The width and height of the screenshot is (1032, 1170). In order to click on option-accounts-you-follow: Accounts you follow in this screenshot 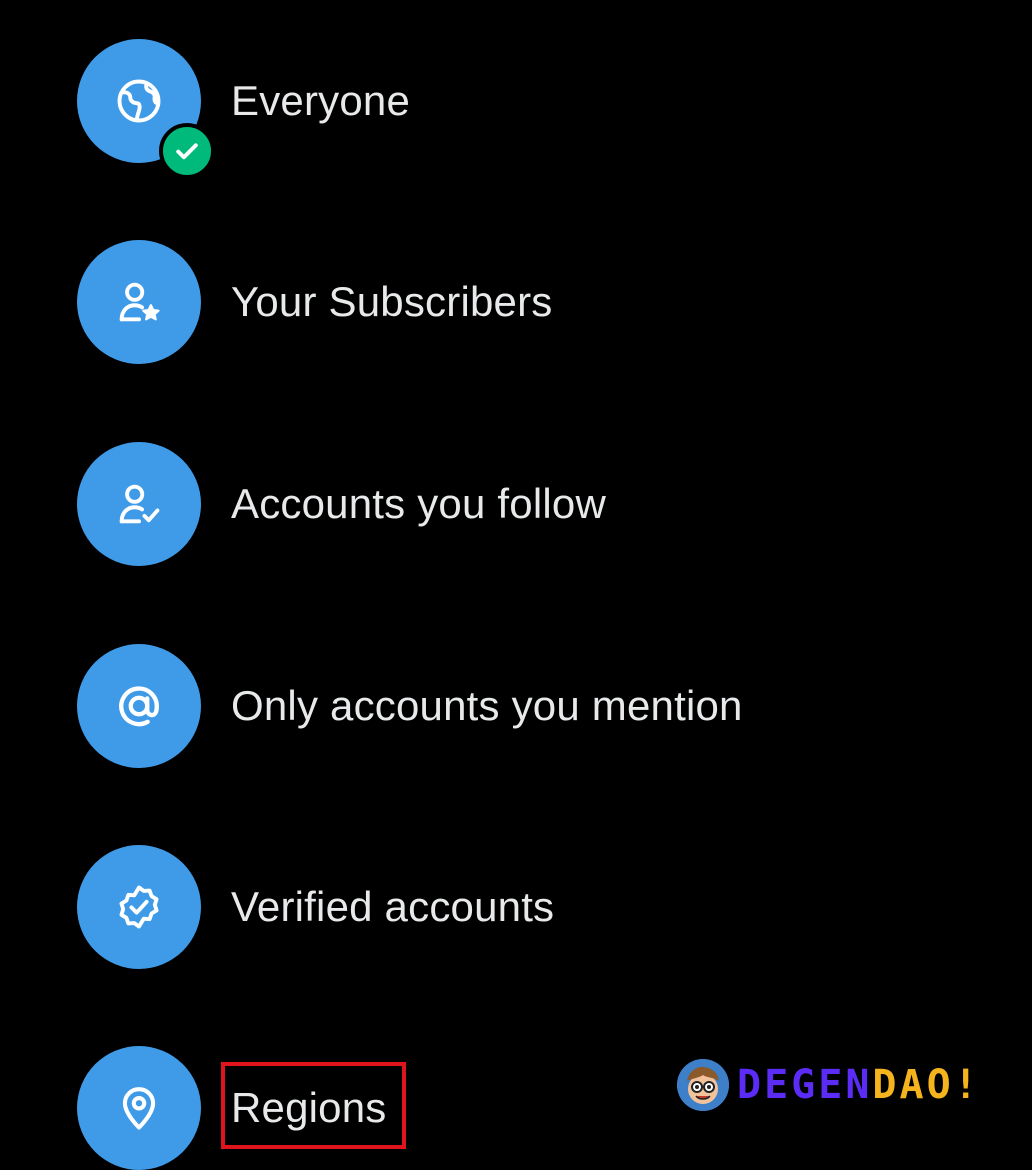, I will do `click(527, 504)`.